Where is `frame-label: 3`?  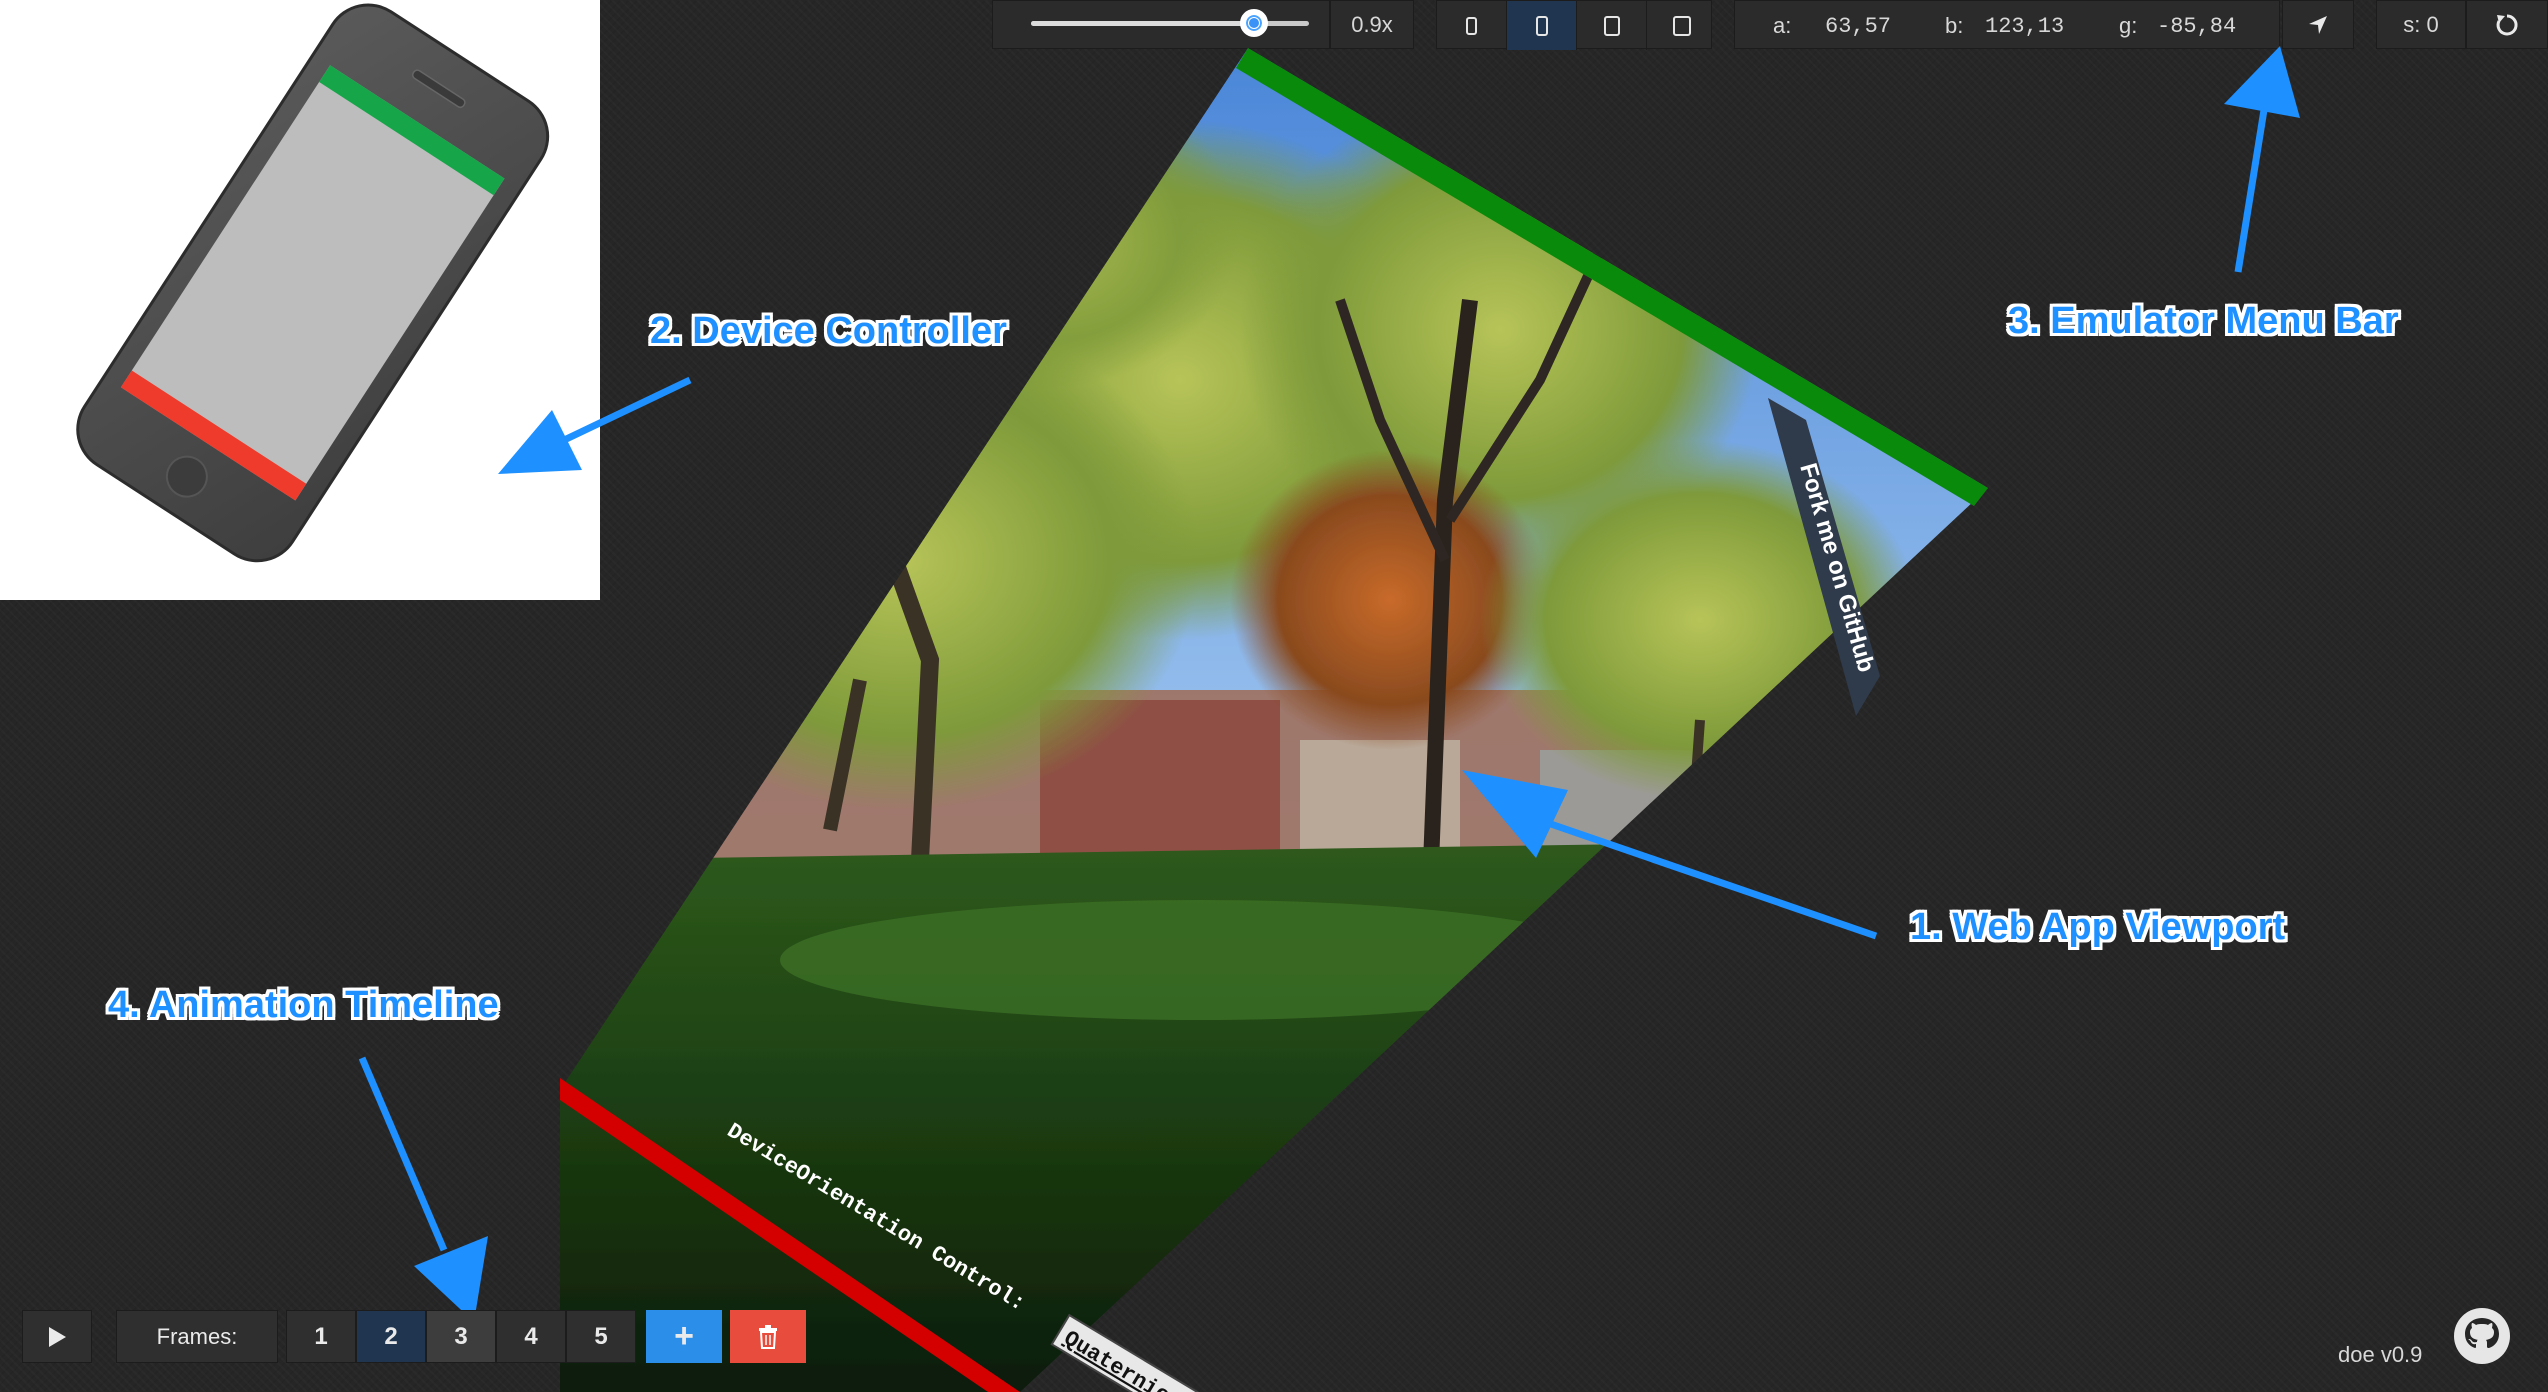 frame-label: 3 is located at coordinates (461, 1336).